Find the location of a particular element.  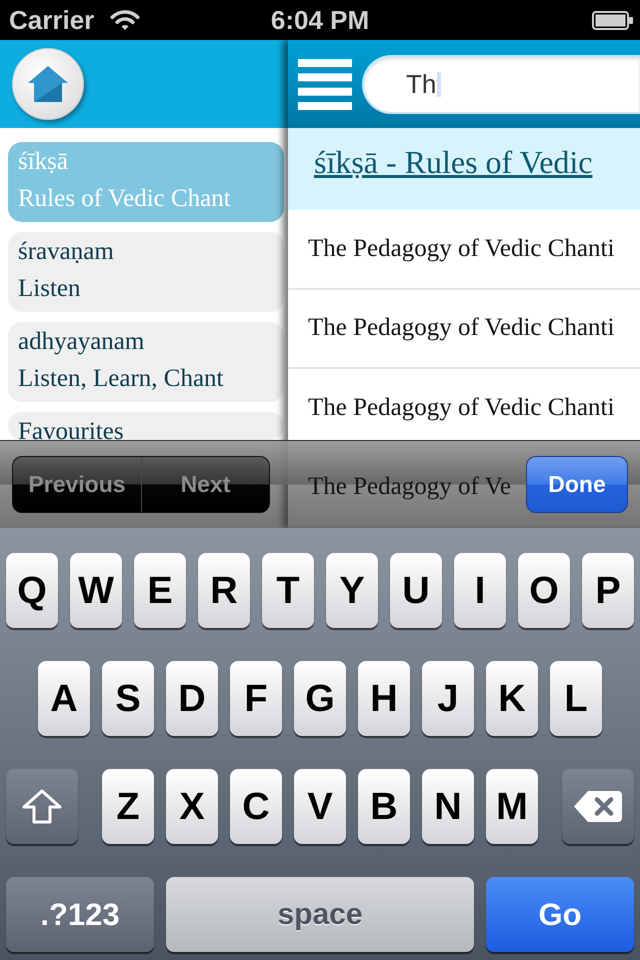

letter-key: F is located at coordinates (256, 698).